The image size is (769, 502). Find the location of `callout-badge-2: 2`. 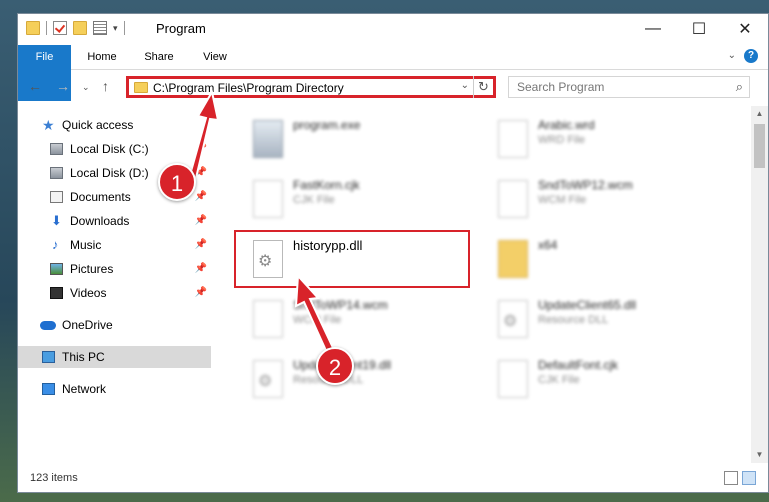

callout-badge-2: 2 is located at coordinates (335, 366).